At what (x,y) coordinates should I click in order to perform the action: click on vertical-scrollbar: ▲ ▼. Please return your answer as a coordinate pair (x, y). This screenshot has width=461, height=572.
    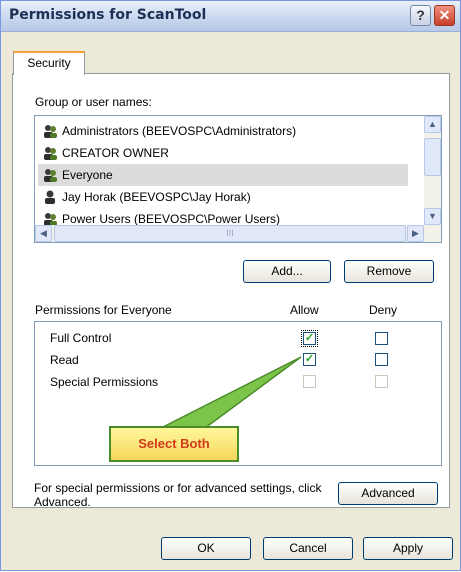
    Looking at the image, I should click on (432, 170).